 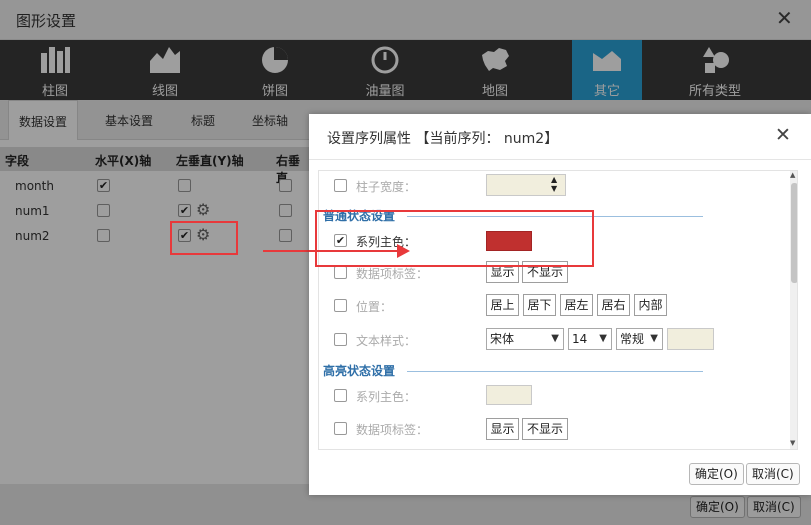 What do you see at coordinates (792, 443) in the screenshot?
I see `scroll-down-icon: ▼` at bounding box center [792, 443].